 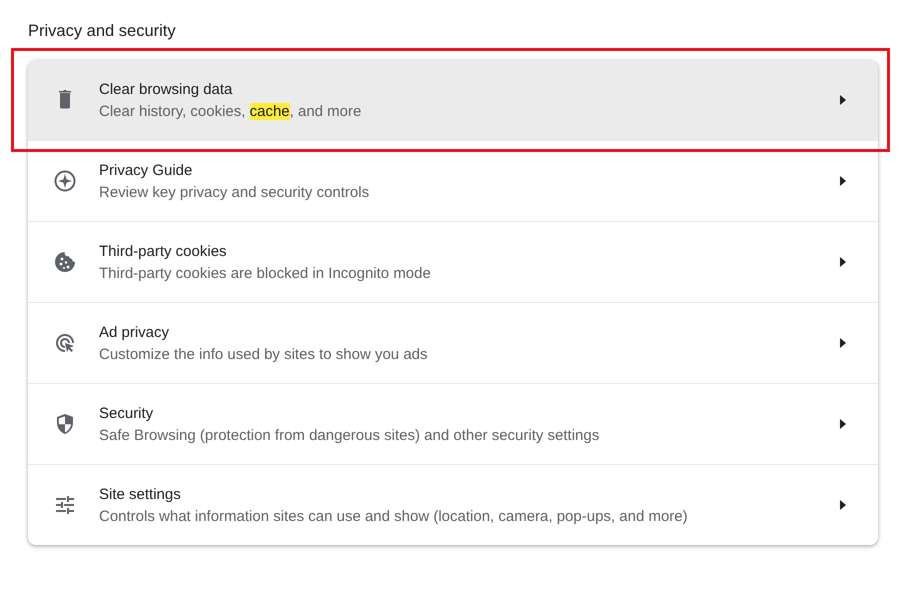 I want to click on row-title: Security, so click(x=126, y=413).